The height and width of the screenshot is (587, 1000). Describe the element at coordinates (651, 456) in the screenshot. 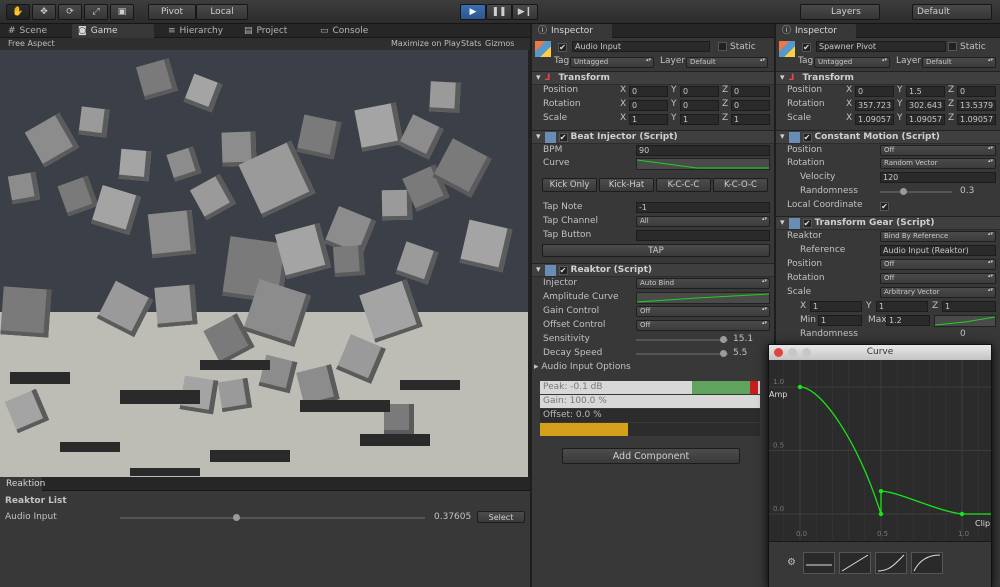

I see `add-component-button: Add Component` at that location.